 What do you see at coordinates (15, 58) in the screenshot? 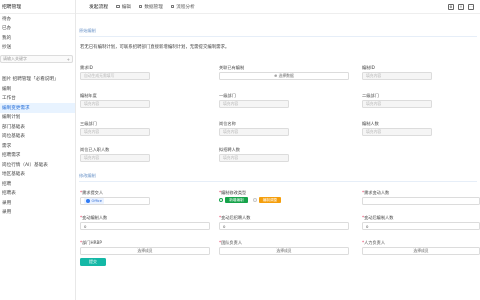
I see `sidebar-search-placeholder: 请输入关键字` at bounding box center [15, 58].